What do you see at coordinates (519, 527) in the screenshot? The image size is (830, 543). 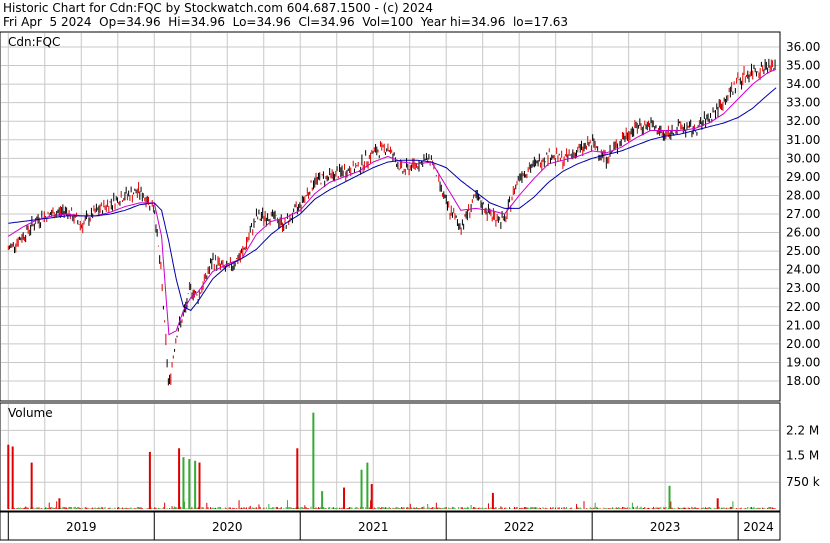 I see `year-label: 2022` at bounding box center [519, 527].